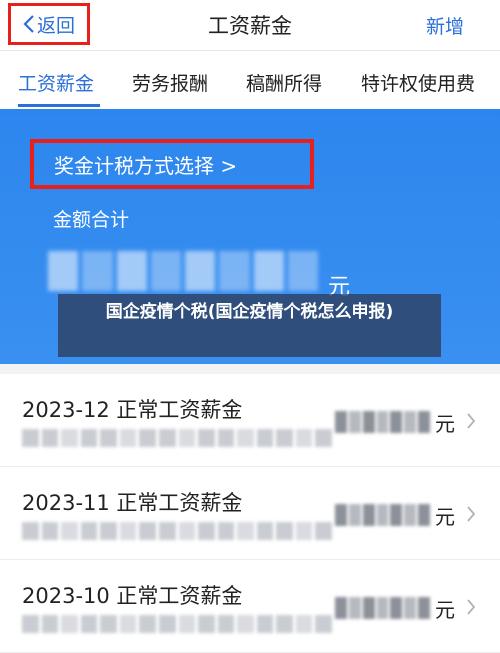  What do you see at coordinates (132, 410) in the screenshot?
I see `record-title: 2023-12 正常工资薪金` at bounding box center [132, 410].